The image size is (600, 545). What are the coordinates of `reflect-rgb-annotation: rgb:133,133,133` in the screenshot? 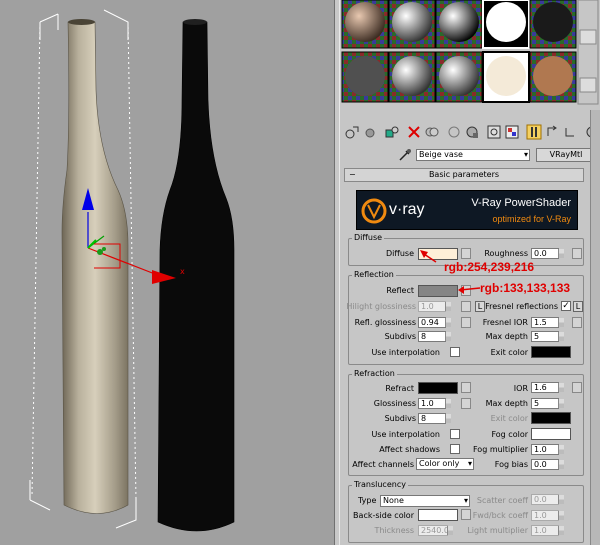 It's located at (525, 288).